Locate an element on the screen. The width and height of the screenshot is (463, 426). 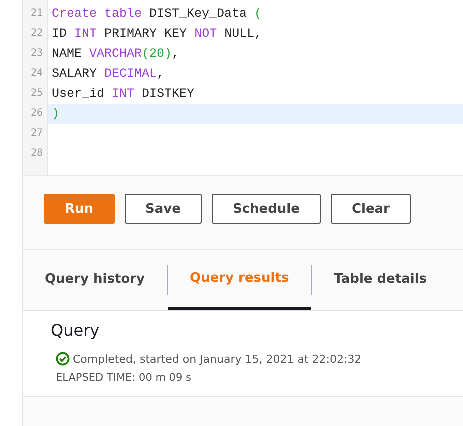
check-circle-icon is located at coordinates (63, 359).